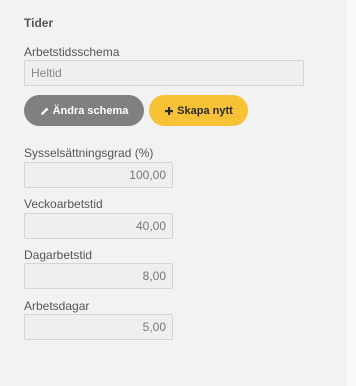 The height and width of the screenshot is (386, 356). I want to click on create-new-label: Skapa nytt, so click(205, 110).